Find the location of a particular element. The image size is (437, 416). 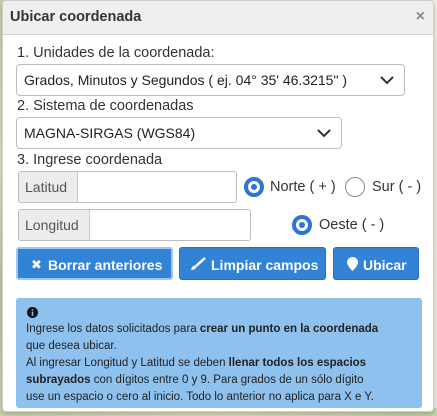

latitud-addon: Latitud is located at coordinates (48, 187).